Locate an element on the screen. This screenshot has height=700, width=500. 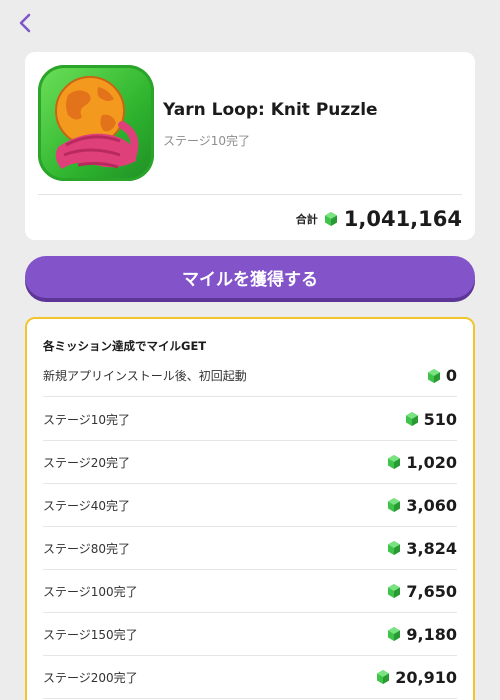
mission-label: ステージ40完了 is located at coordinates (87, 505).